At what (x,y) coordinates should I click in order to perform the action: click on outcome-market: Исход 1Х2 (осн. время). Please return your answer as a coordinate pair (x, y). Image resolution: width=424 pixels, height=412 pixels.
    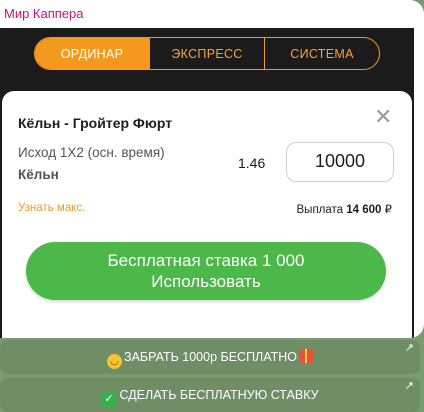
    Looking at the image, I should click on (91, 152).